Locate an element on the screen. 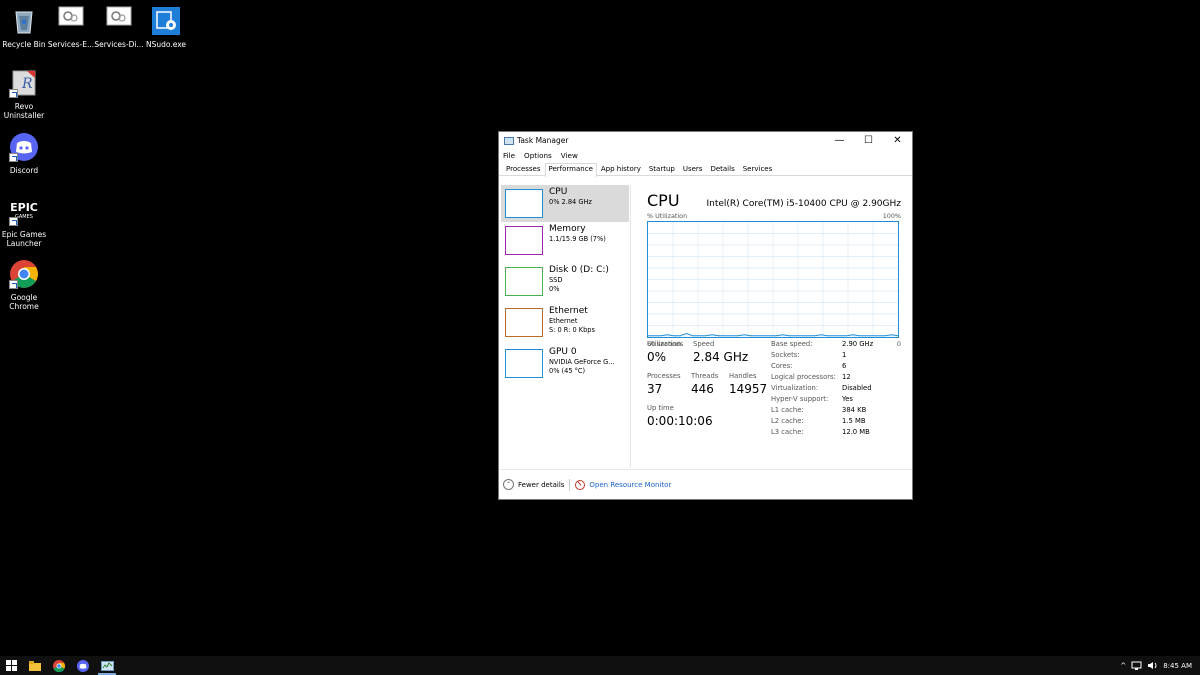 The width and height of the screenshot is (1200, 675). sidebar-item-gpu: GPU 0 NVIDIA GeForce G... 0% (45 °C) is located at coordinates (565, 365).